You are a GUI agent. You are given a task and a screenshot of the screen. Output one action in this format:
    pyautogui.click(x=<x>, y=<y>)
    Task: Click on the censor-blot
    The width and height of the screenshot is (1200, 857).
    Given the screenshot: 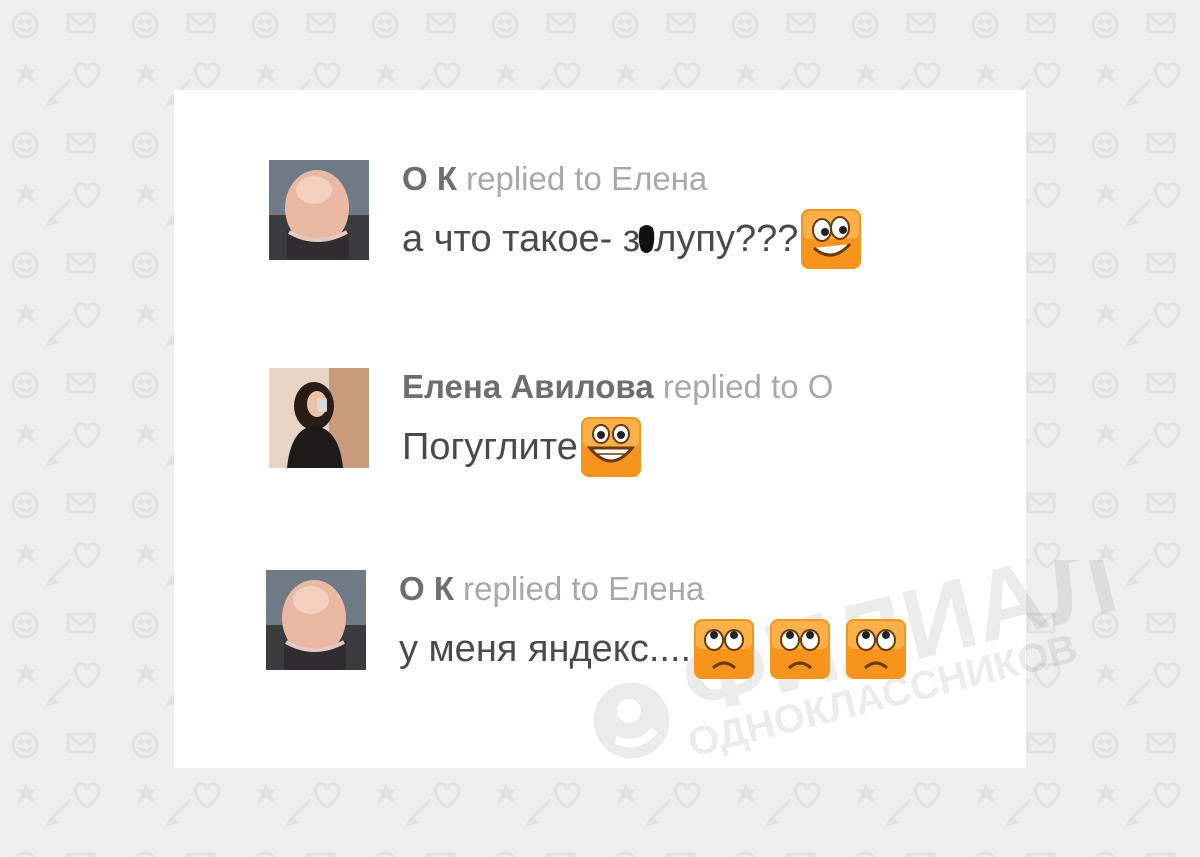 What is the action you would take?
    pyautogui.click(x=647, y=239)
    